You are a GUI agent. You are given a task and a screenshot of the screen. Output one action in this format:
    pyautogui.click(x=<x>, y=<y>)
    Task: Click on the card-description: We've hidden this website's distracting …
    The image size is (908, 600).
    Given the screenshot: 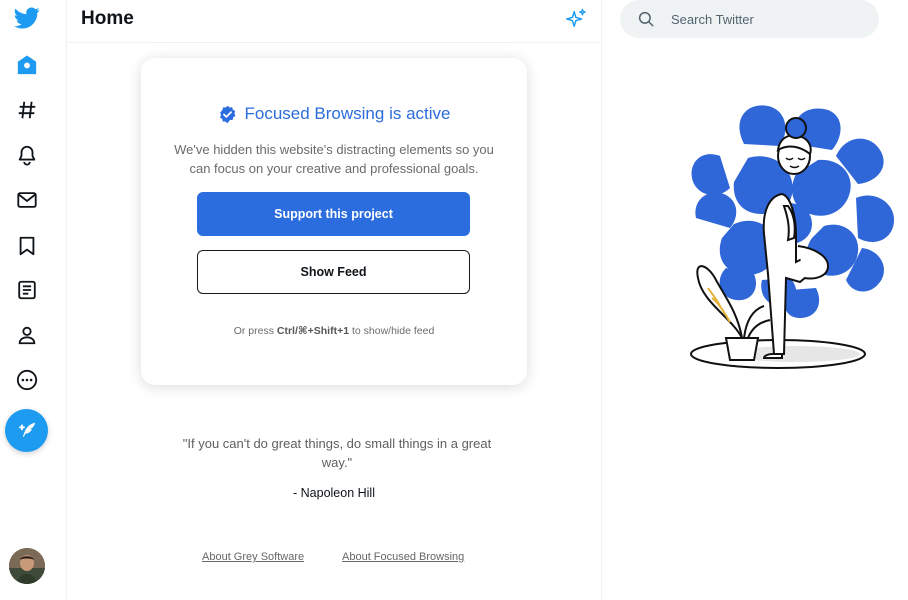 What is the action you would take?
    pyautogui.click(x=334, y=159)
    